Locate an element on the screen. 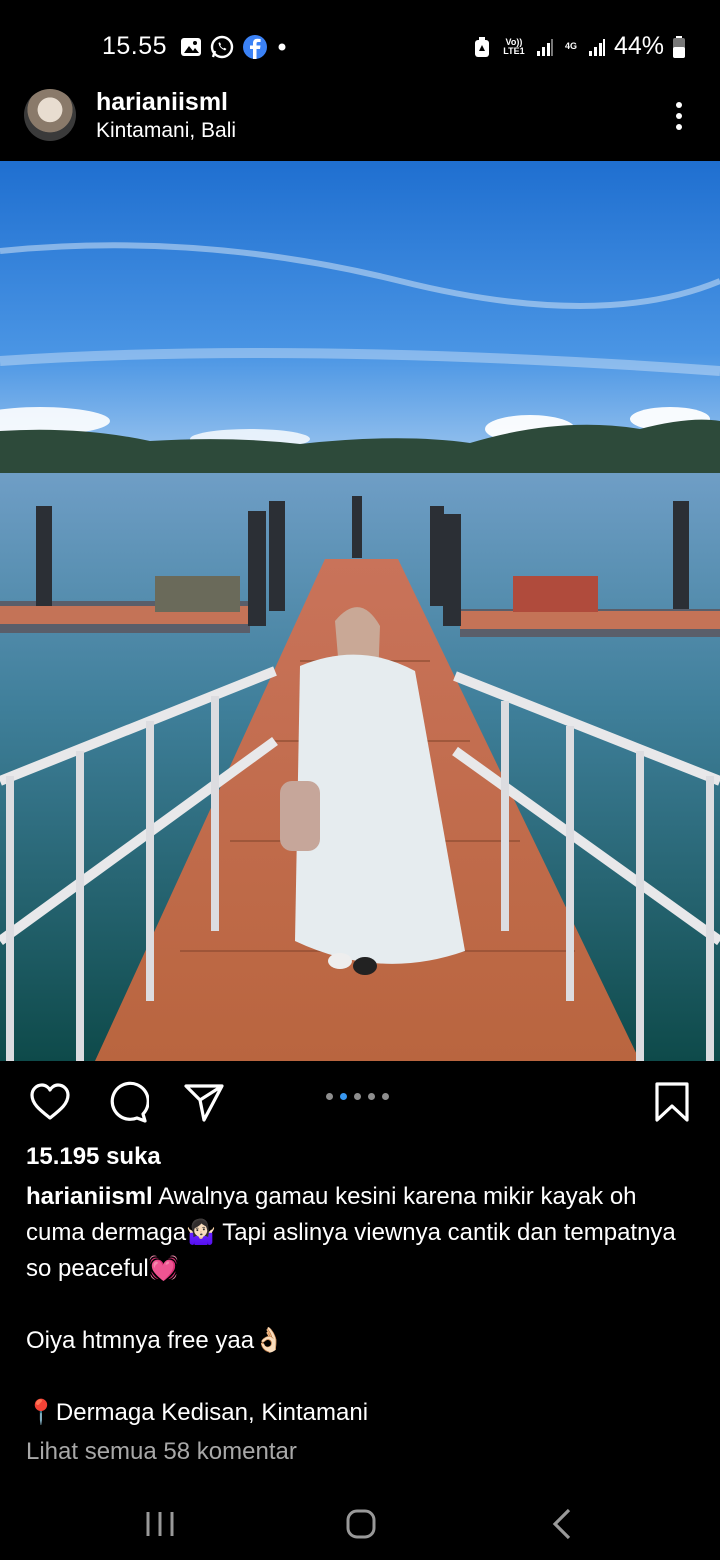 This screenshot has height=1560, width=720. post-location: Kintamani, Bali is located at coordinates (166, 131).